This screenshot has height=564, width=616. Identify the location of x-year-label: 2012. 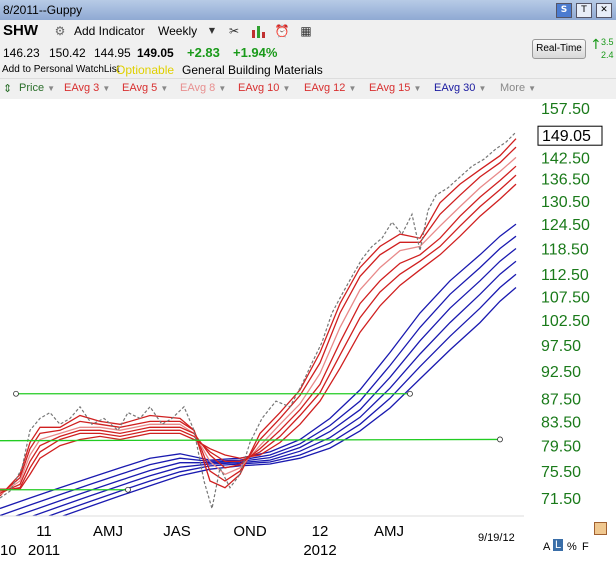
(319, 550).